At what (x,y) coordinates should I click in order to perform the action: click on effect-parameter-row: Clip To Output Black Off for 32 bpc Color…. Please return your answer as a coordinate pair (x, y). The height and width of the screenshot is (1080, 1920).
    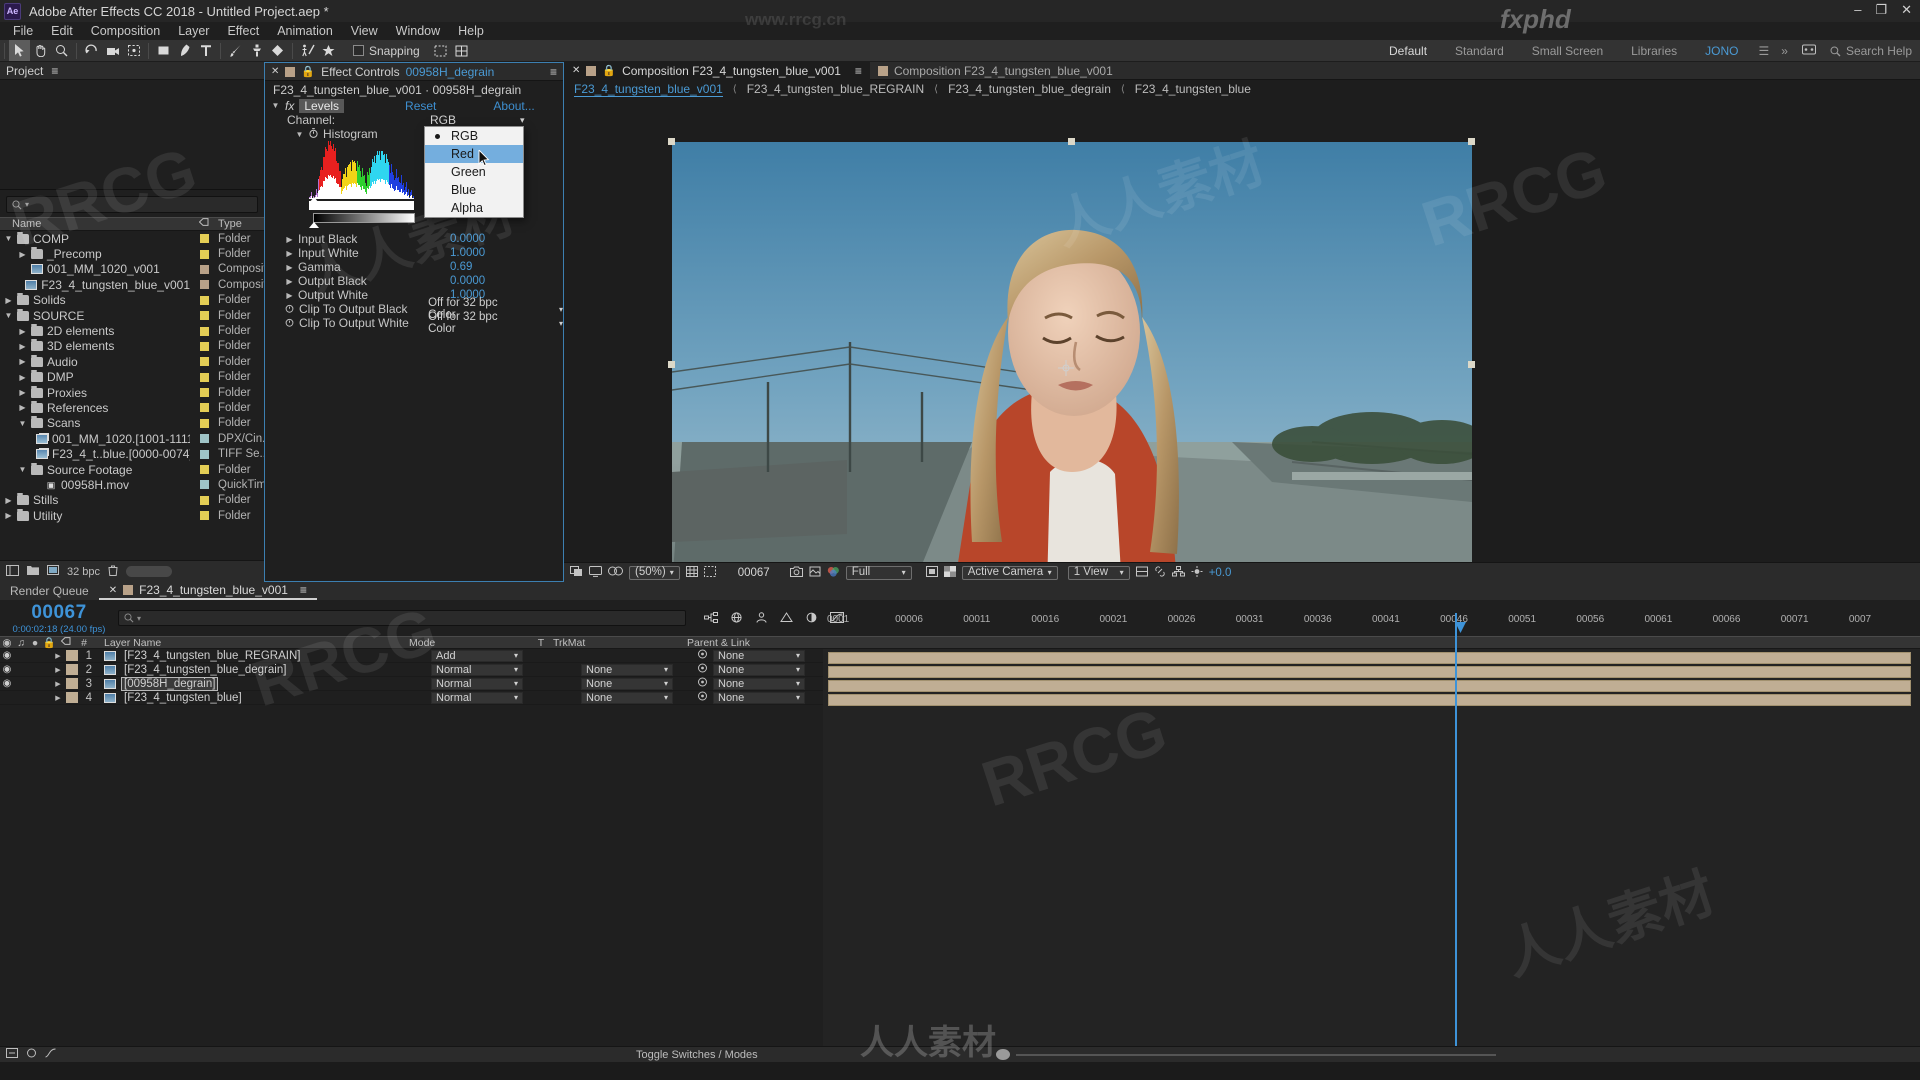
    Looking at the image, I should click on (414, 309).